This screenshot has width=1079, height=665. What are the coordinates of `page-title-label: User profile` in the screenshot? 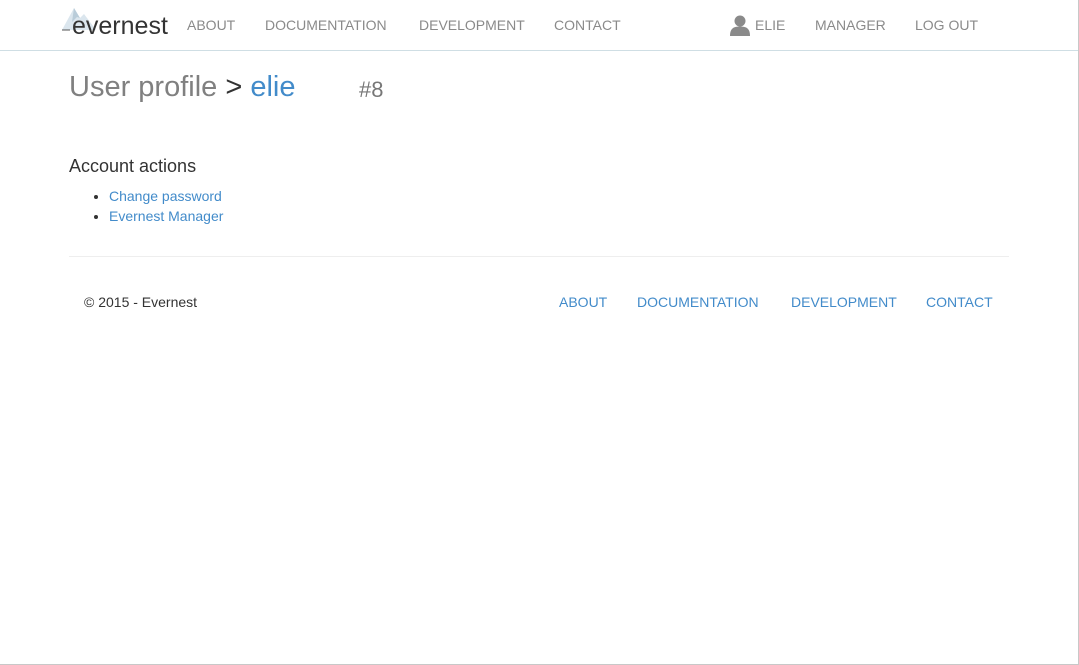 It's located at (143, 87).